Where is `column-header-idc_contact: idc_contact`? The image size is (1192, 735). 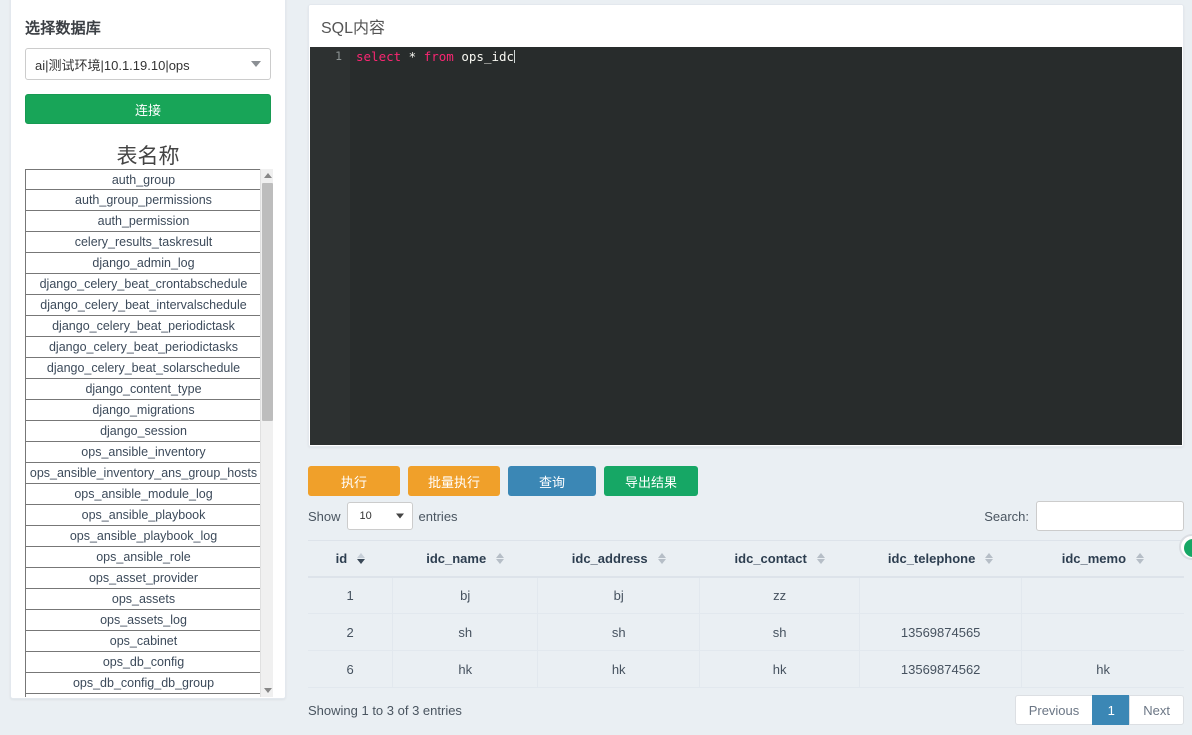 column-header-idc_contact: idc_contact is located at coordinates (779, 559).